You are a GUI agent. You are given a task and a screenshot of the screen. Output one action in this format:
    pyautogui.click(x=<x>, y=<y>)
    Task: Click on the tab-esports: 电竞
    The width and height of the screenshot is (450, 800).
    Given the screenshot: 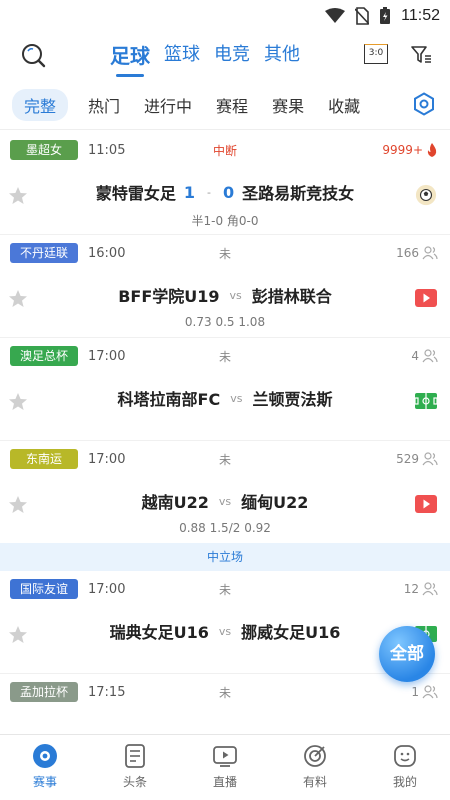 What is the action you would take?
    pyautogui.click(x=232, y=57)
    